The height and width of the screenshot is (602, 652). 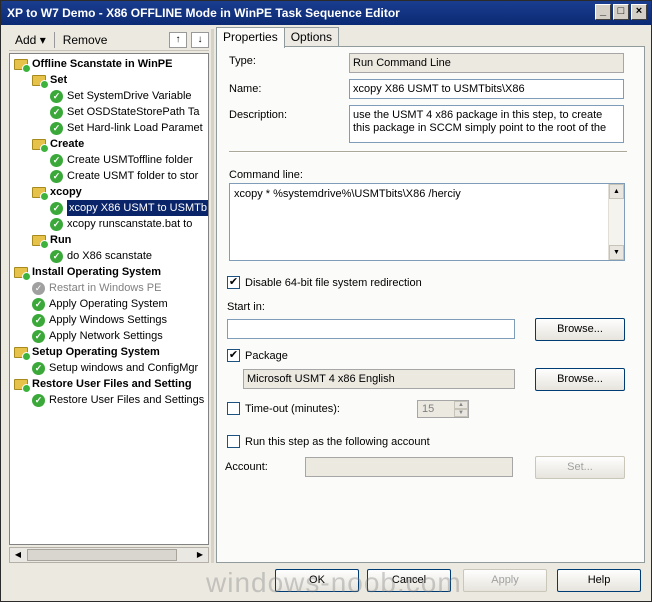 I want to click on stepper-up-icon: ▲, so click(x=461, y=405).